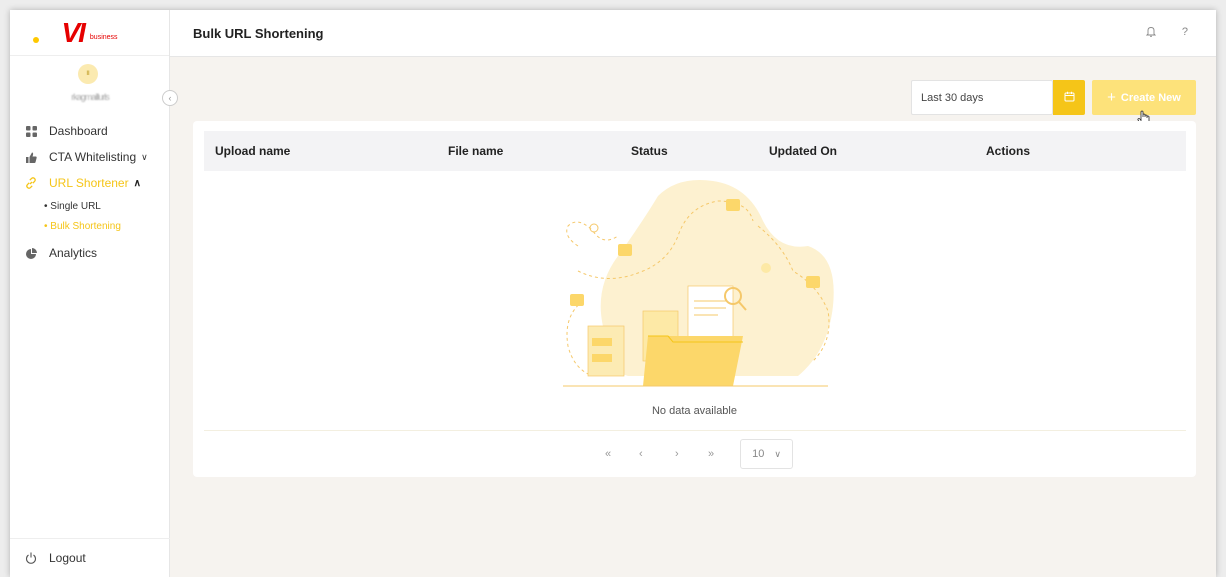 The image size is (1226, 577). What do you see at coordinates (31, 131) in the screenshot?
I see `grid-icon` at bounding box center [31, 131].